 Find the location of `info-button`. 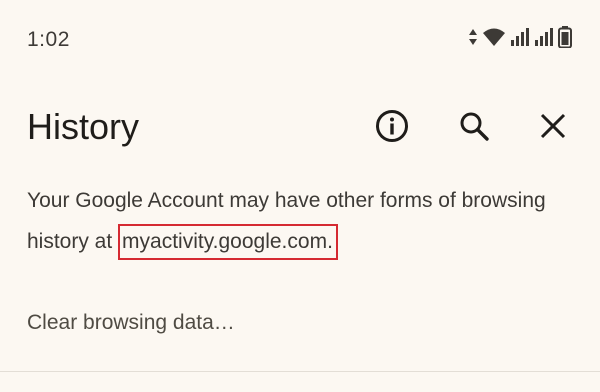

info-button is located at coordinates (392, 126).